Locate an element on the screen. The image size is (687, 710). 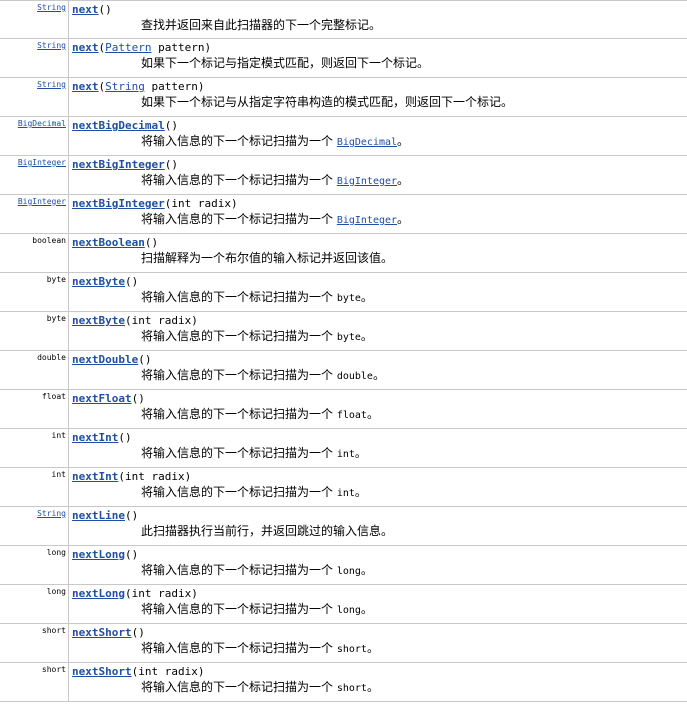
method-name-link: nextBigDecimal is located at coordinates (118, 125).